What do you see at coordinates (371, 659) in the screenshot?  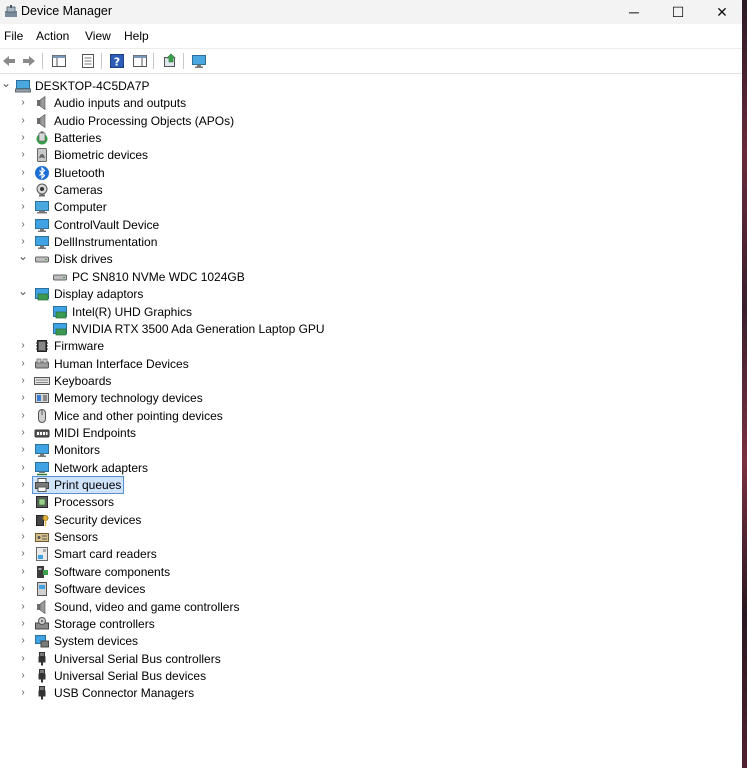 I see `tree-category-node: › Universal Serial Bus controllers` at bounding box center [371, 659].